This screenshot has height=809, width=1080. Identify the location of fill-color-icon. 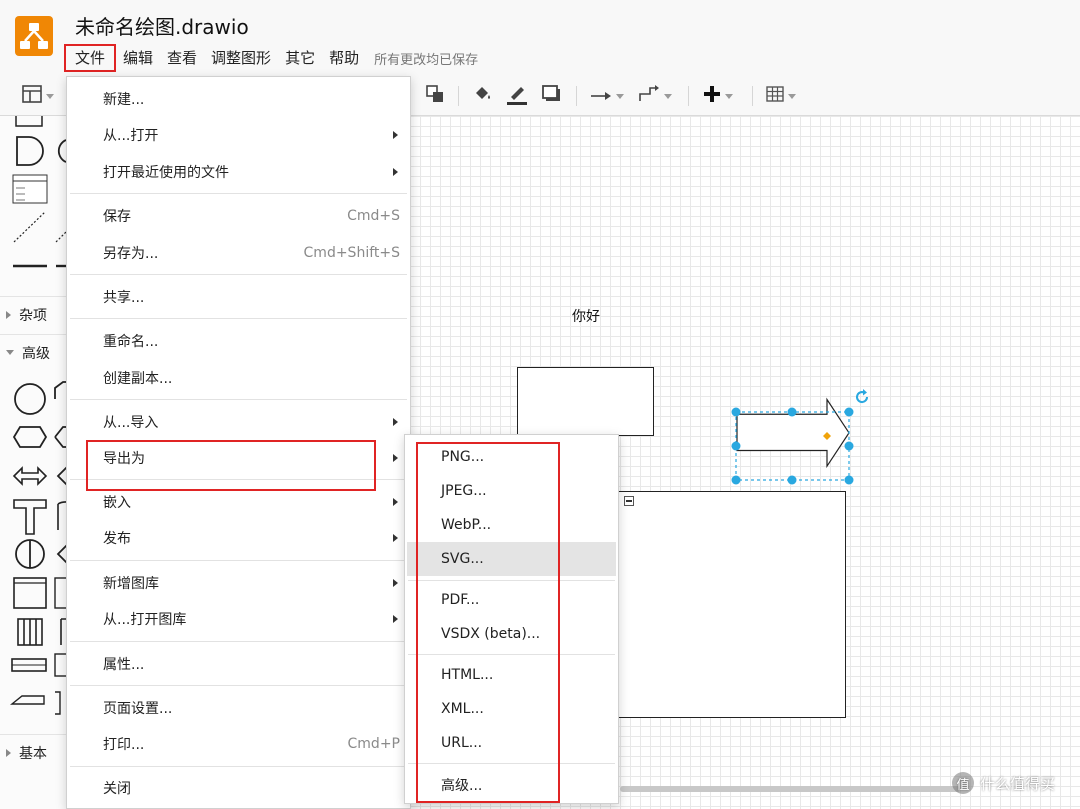
(483, 96).